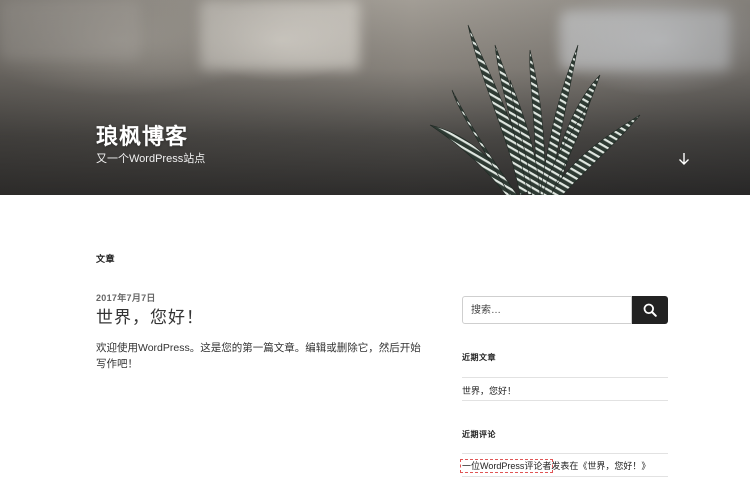  What do you see at coordinates (535, 109) in the screenshot?
I see `plant-image` at bounding box center [535, 109].